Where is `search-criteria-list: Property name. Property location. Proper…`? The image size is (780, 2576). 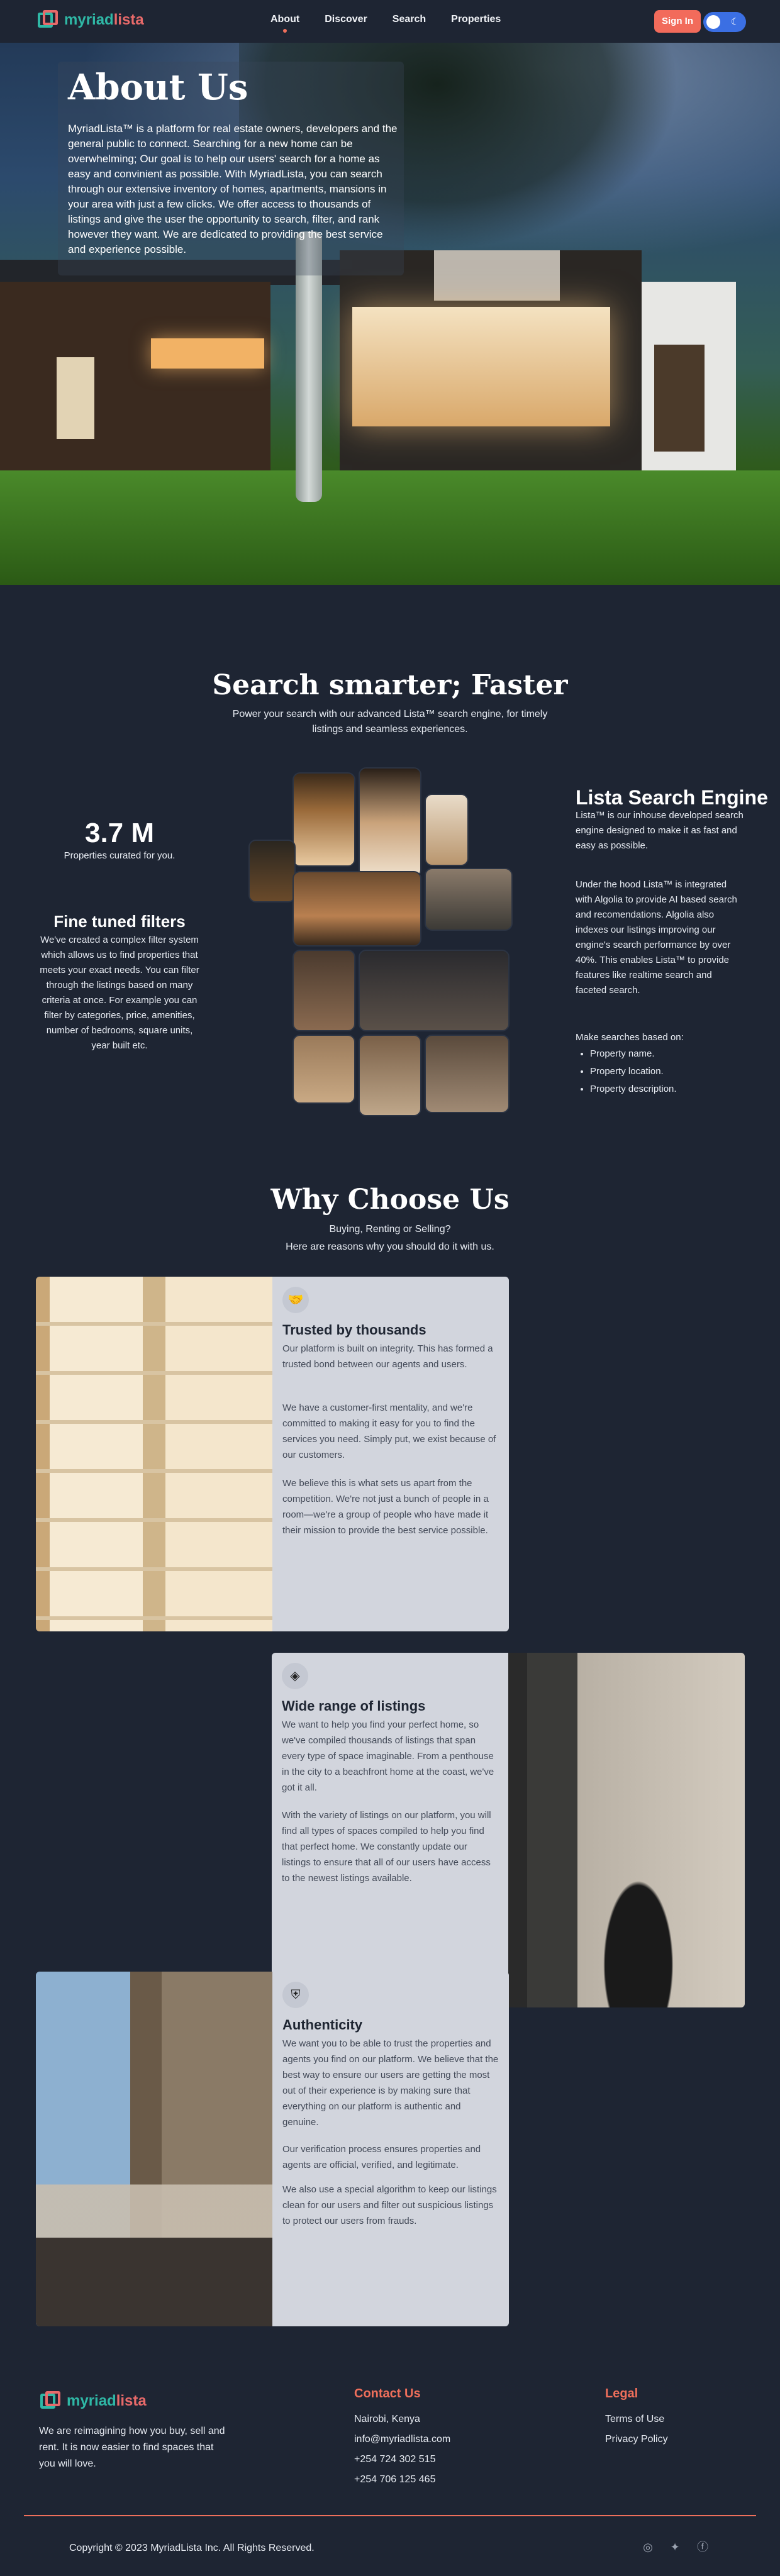 search-criteria-list: Property name. Property location. Proper… is located at coordinates (633, 1071).